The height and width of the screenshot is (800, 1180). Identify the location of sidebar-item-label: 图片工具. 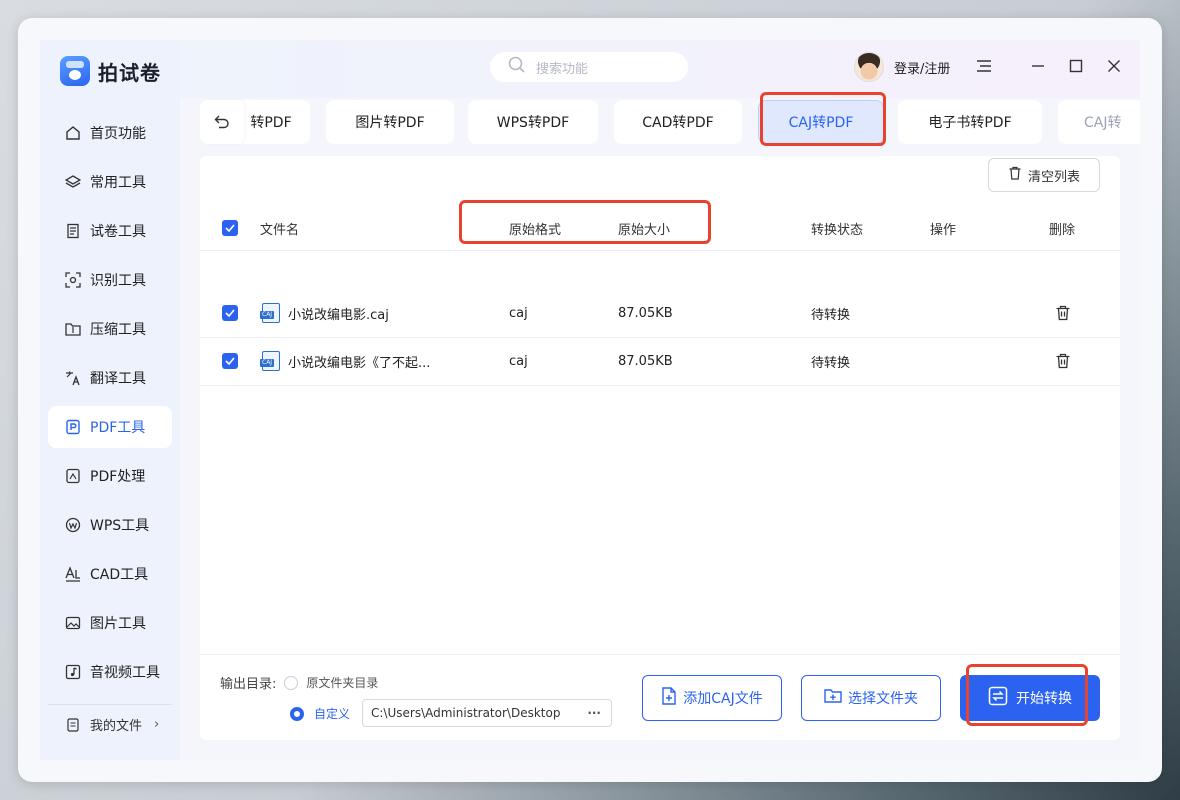
(118, 624).